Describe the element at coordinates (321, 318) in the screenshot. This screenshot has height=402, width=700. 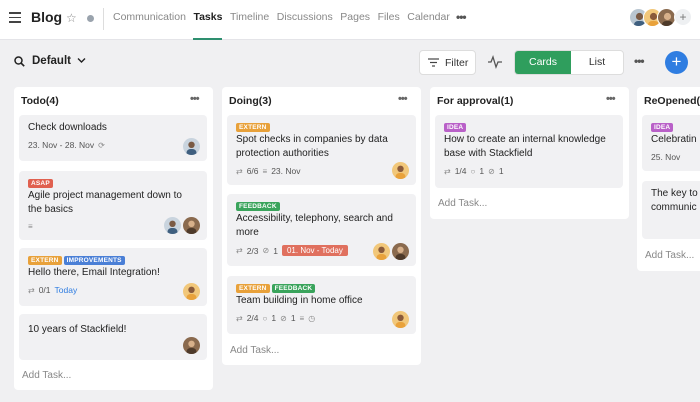
I see `card-meta: ⇄ 2/4 ○ 1 ⊘ 1 ≡ ◷` at that location.